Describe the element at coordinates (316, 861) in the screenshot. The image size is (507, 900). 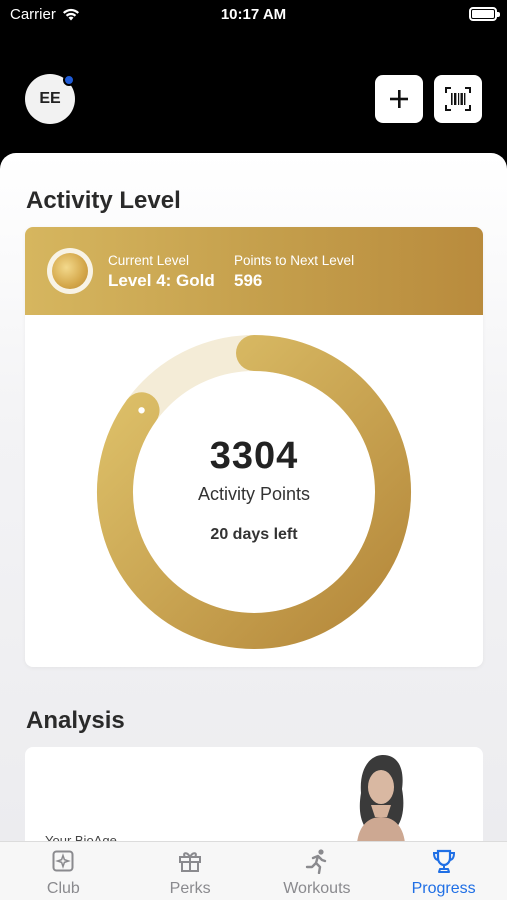
I see `runner-icon` at that location.